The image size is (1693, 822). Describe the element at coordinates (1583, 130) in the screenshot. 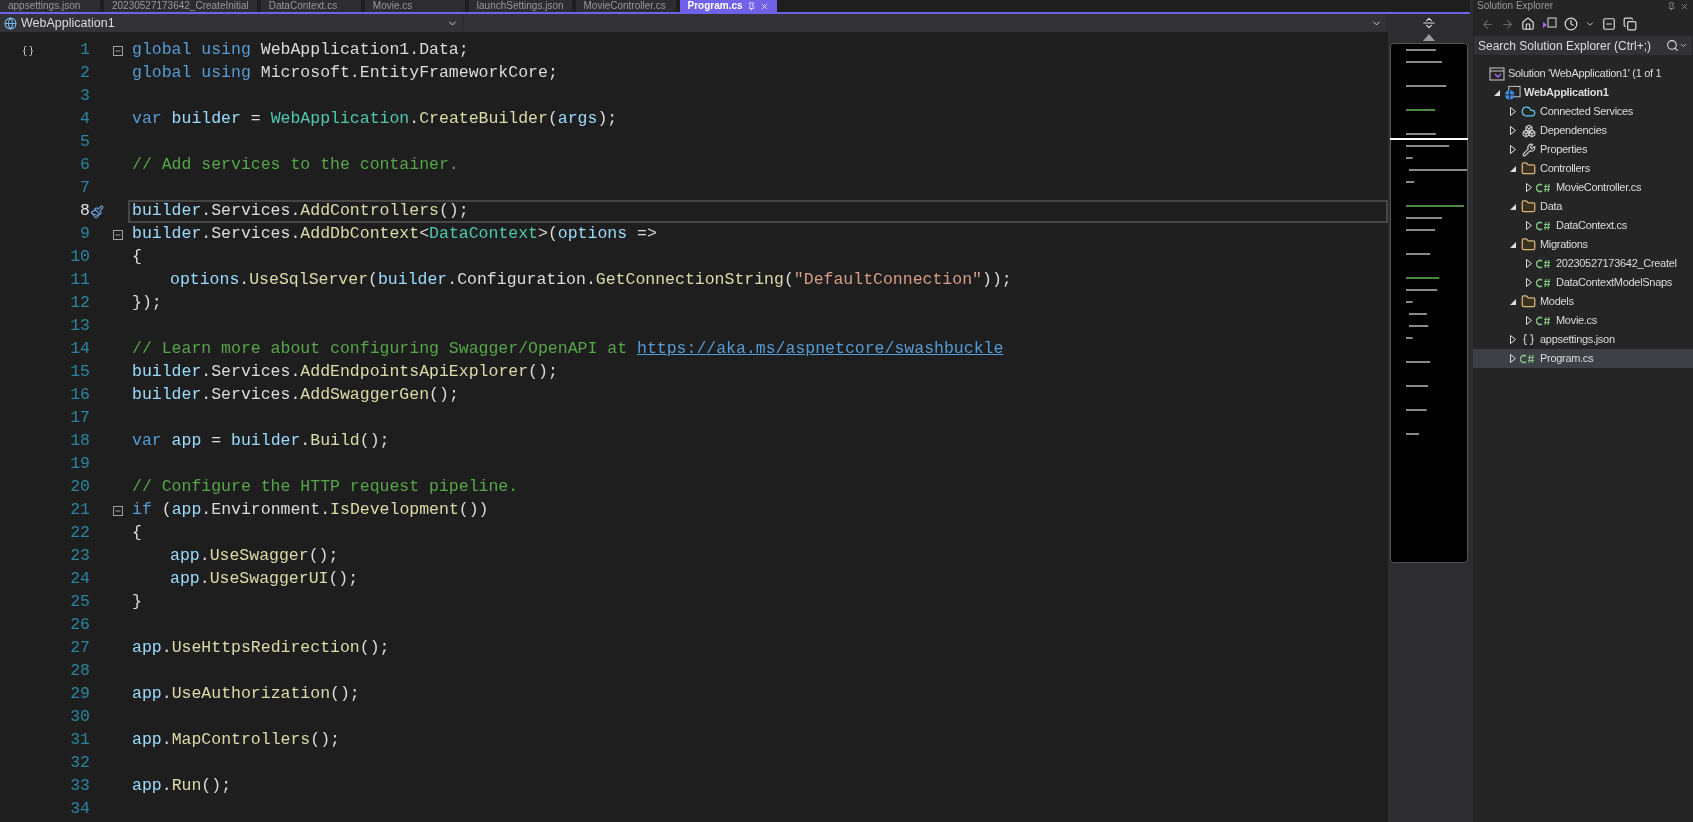

I see `tree-item: Dependencies` at that location.